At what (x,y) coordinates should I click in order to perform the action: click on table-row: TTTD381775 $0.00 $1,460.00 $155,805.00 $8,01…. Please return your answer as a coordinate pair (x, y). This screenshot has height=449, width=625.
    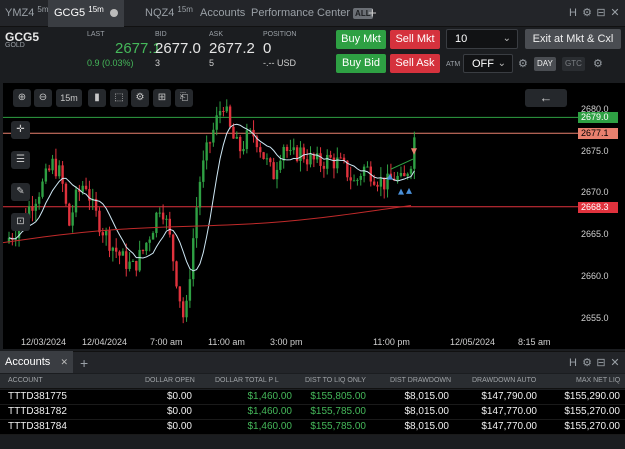
    Looking at the image, I should click on (312, 397).